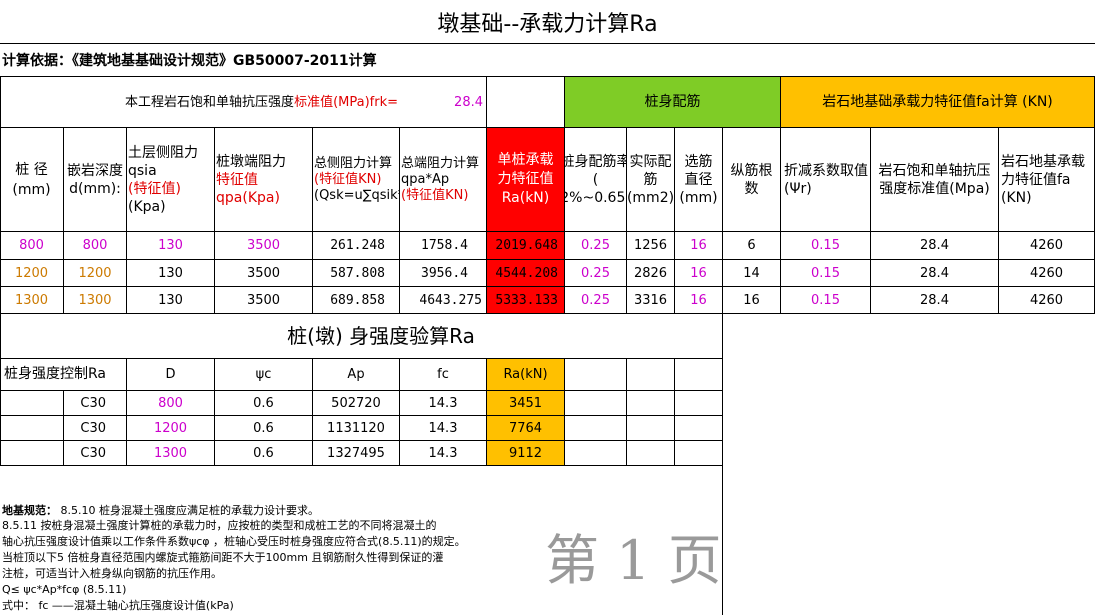 The image size is (1095, 615). I want to click on strength-d: 1200, so click(171, 428).